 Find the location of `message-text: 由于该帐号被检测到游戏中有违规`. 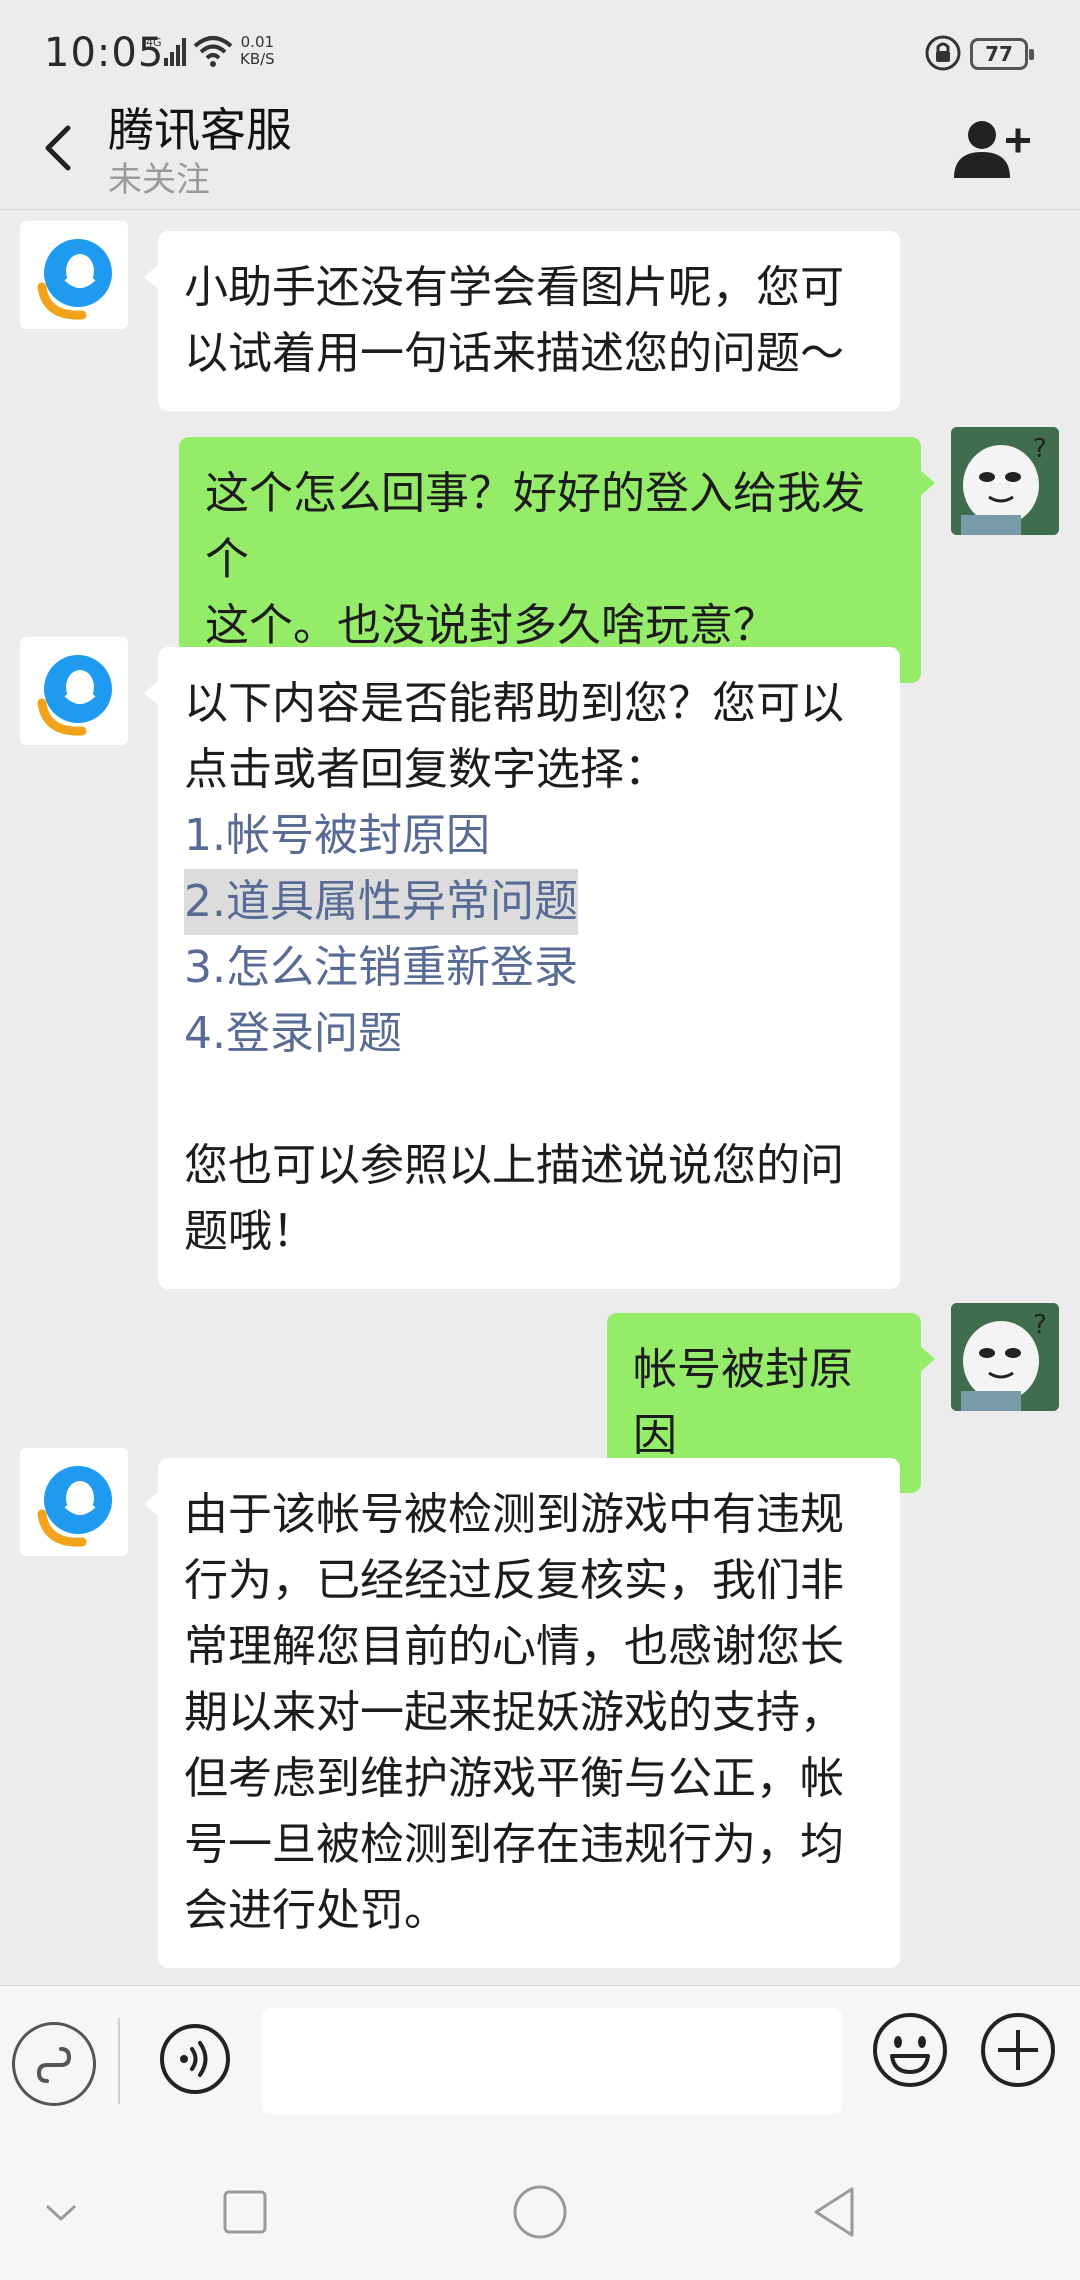

message-text: 由于该帐号被检测到游戏中有违规 is located at coordinates (514, 1514).